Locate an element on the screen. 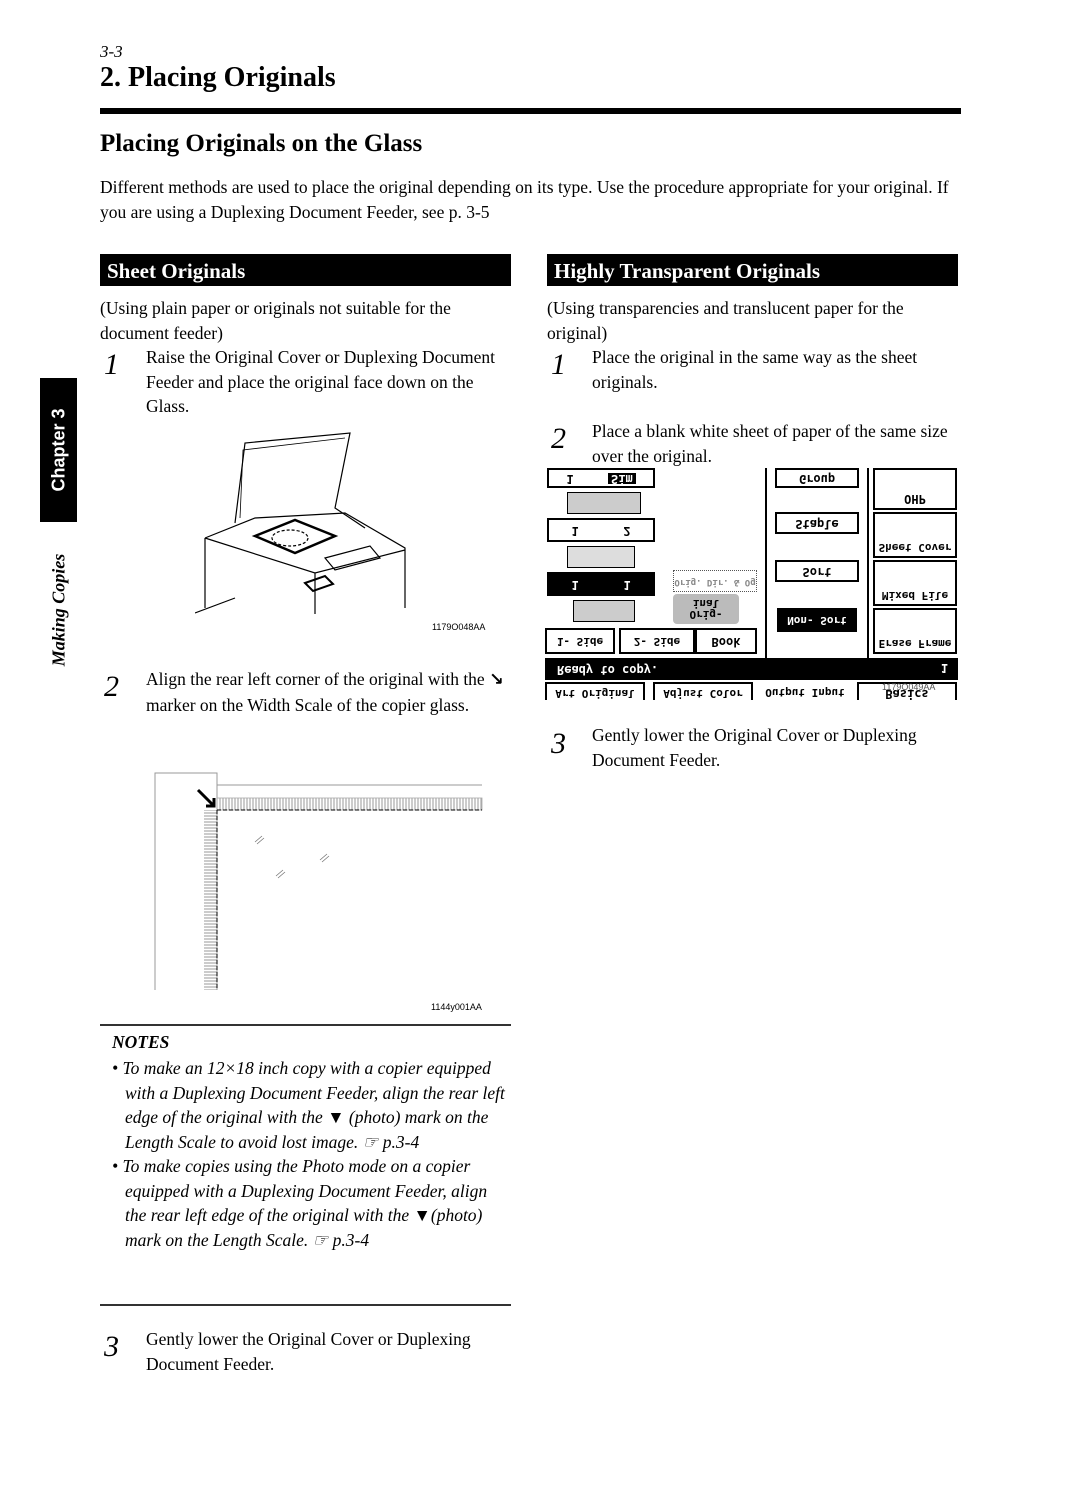 The height and width of the screenshot is (1485, 1080). panel-tab: Book is located at coordinates (726, 641).